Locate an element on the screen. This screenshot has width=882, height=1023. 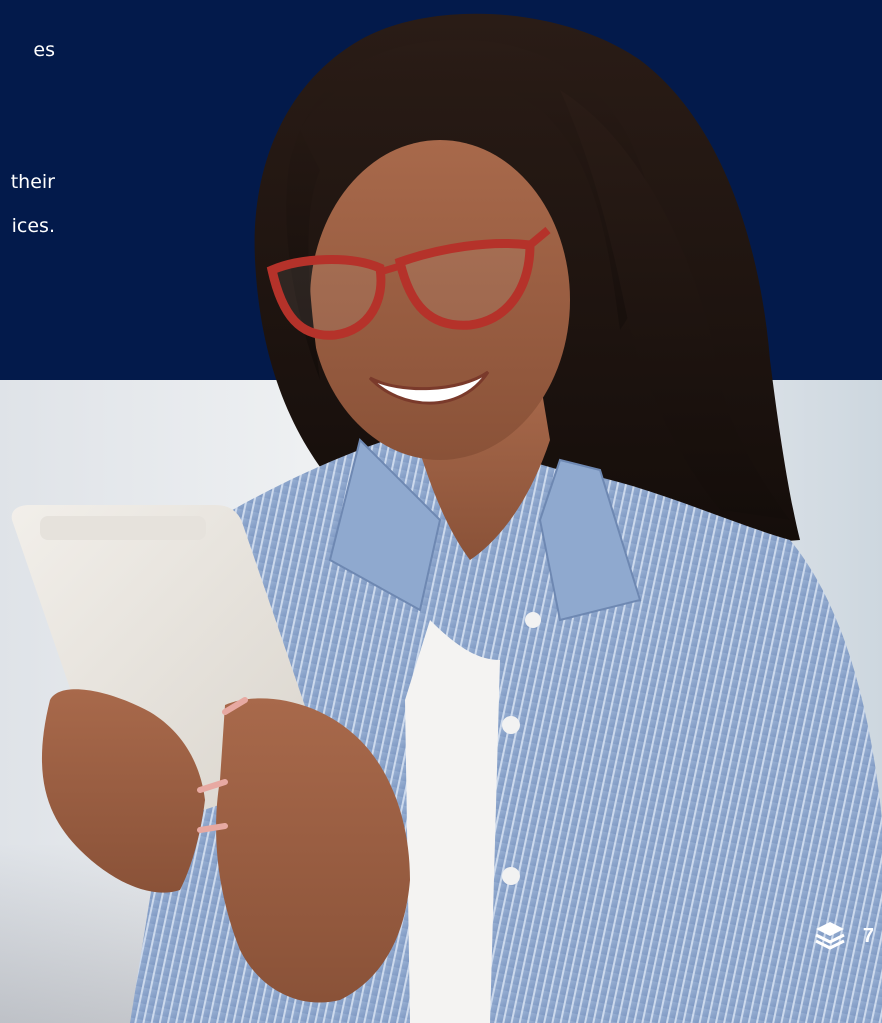
layers-stack-icon is located at coordinates (830, 936).